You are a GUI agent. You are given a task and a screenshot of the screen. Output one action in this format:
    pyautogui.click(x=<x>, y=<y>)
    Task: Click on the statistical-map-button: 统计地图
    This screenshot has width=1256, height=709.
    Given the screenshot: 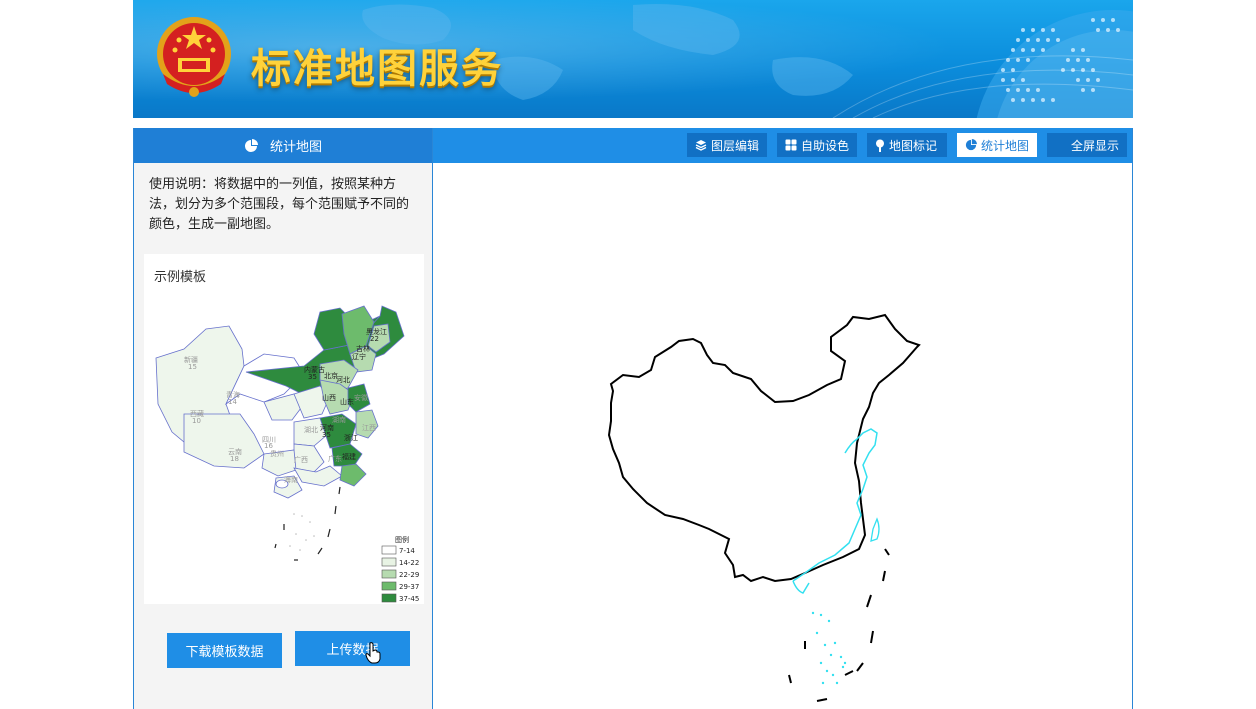 What is the action you would take?
    pyautogui.click(x=997, y=145)
    